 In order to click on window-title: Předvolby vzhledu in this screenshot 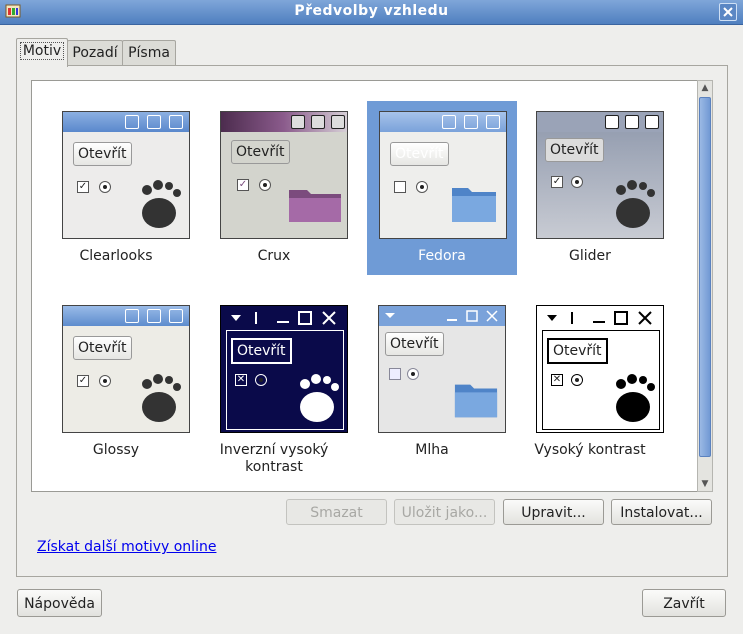, I will do `click(371, 11)`.